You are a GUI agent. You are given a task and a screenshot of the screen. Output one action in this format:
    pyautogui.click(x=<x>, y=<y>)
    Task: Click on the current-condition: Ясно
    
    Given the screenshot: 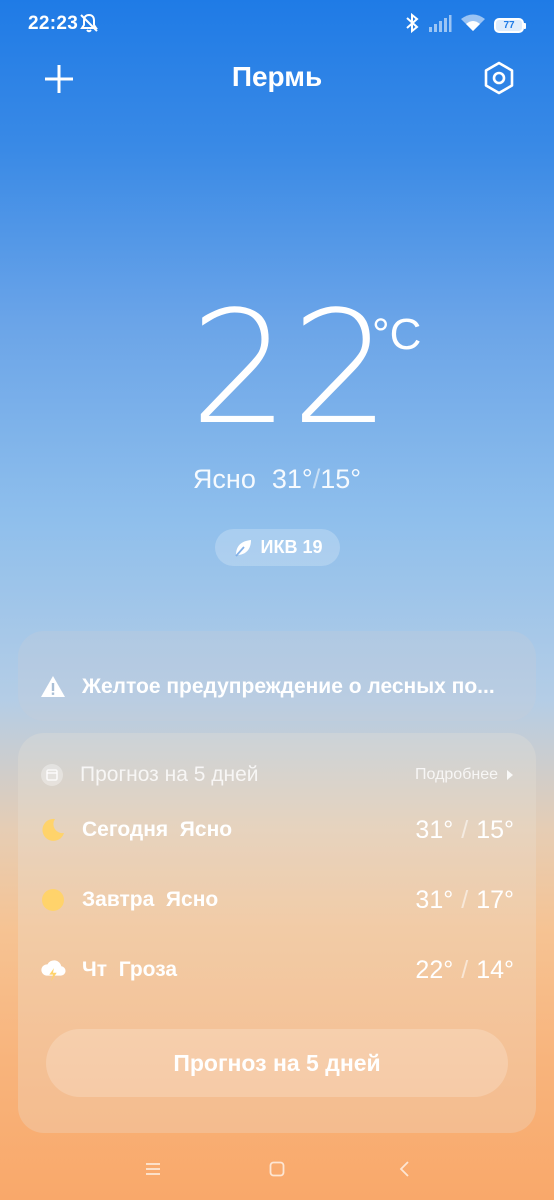 What is the action you would take?
    pyautogui.click(x=224, y=479)
    